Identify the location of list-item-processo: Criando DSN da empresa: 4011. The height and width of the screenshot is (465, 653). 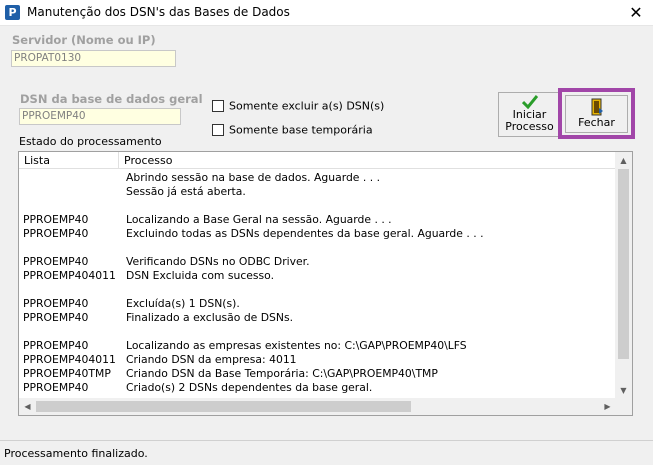
(211, 359).